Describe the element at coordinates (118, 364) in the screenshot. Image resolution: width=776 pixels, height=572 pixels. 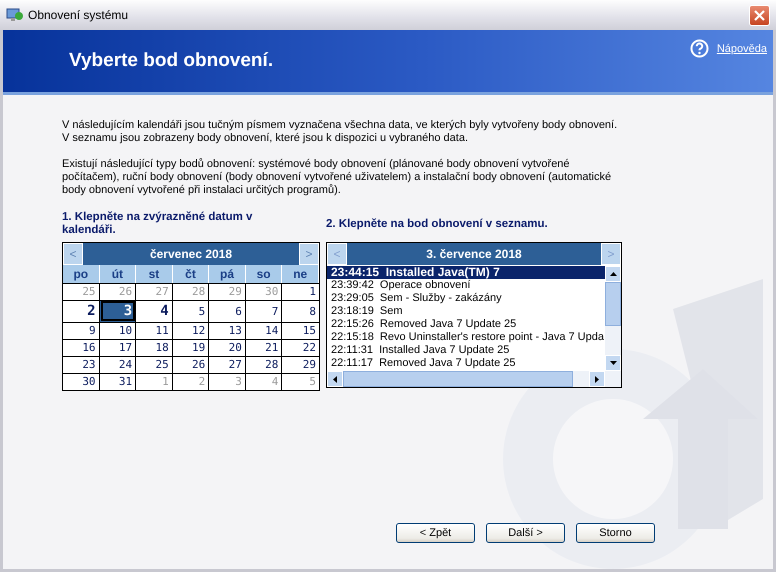
I see `calendar-day: 24` at that location.